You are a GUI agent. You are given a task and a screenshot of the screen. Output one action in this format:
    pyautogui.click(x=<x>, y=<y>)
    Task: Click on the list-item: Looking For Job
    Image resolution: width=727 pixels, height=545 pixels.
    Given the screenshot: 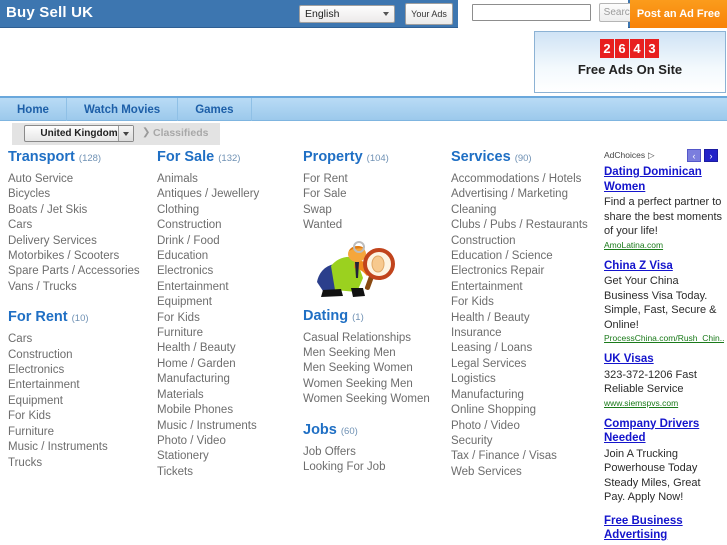 What is the action you would take?
    pyautogui.click(x=374, y=467)
    